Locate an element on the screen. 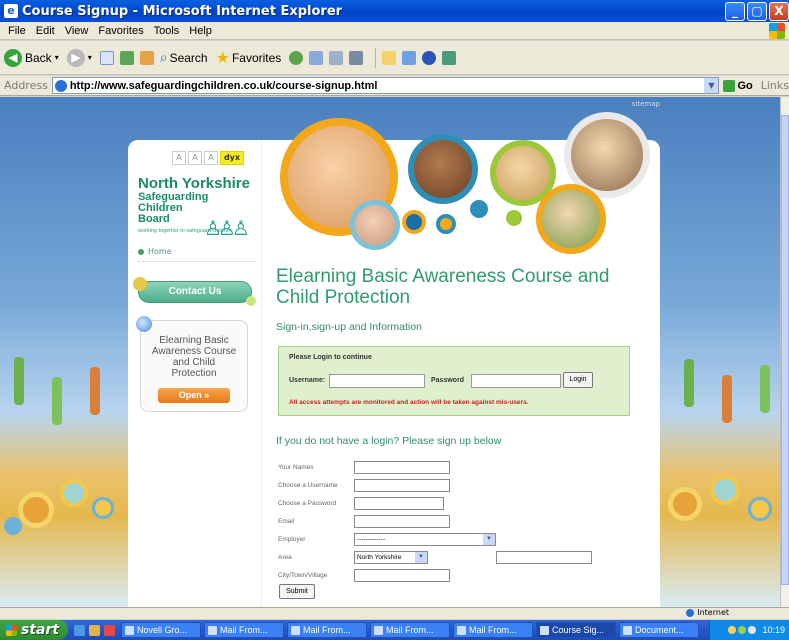 Image resolution: width=789 pixels, height=640 pixels. form-row-names: Your Names is located at coordinates (364, 467).